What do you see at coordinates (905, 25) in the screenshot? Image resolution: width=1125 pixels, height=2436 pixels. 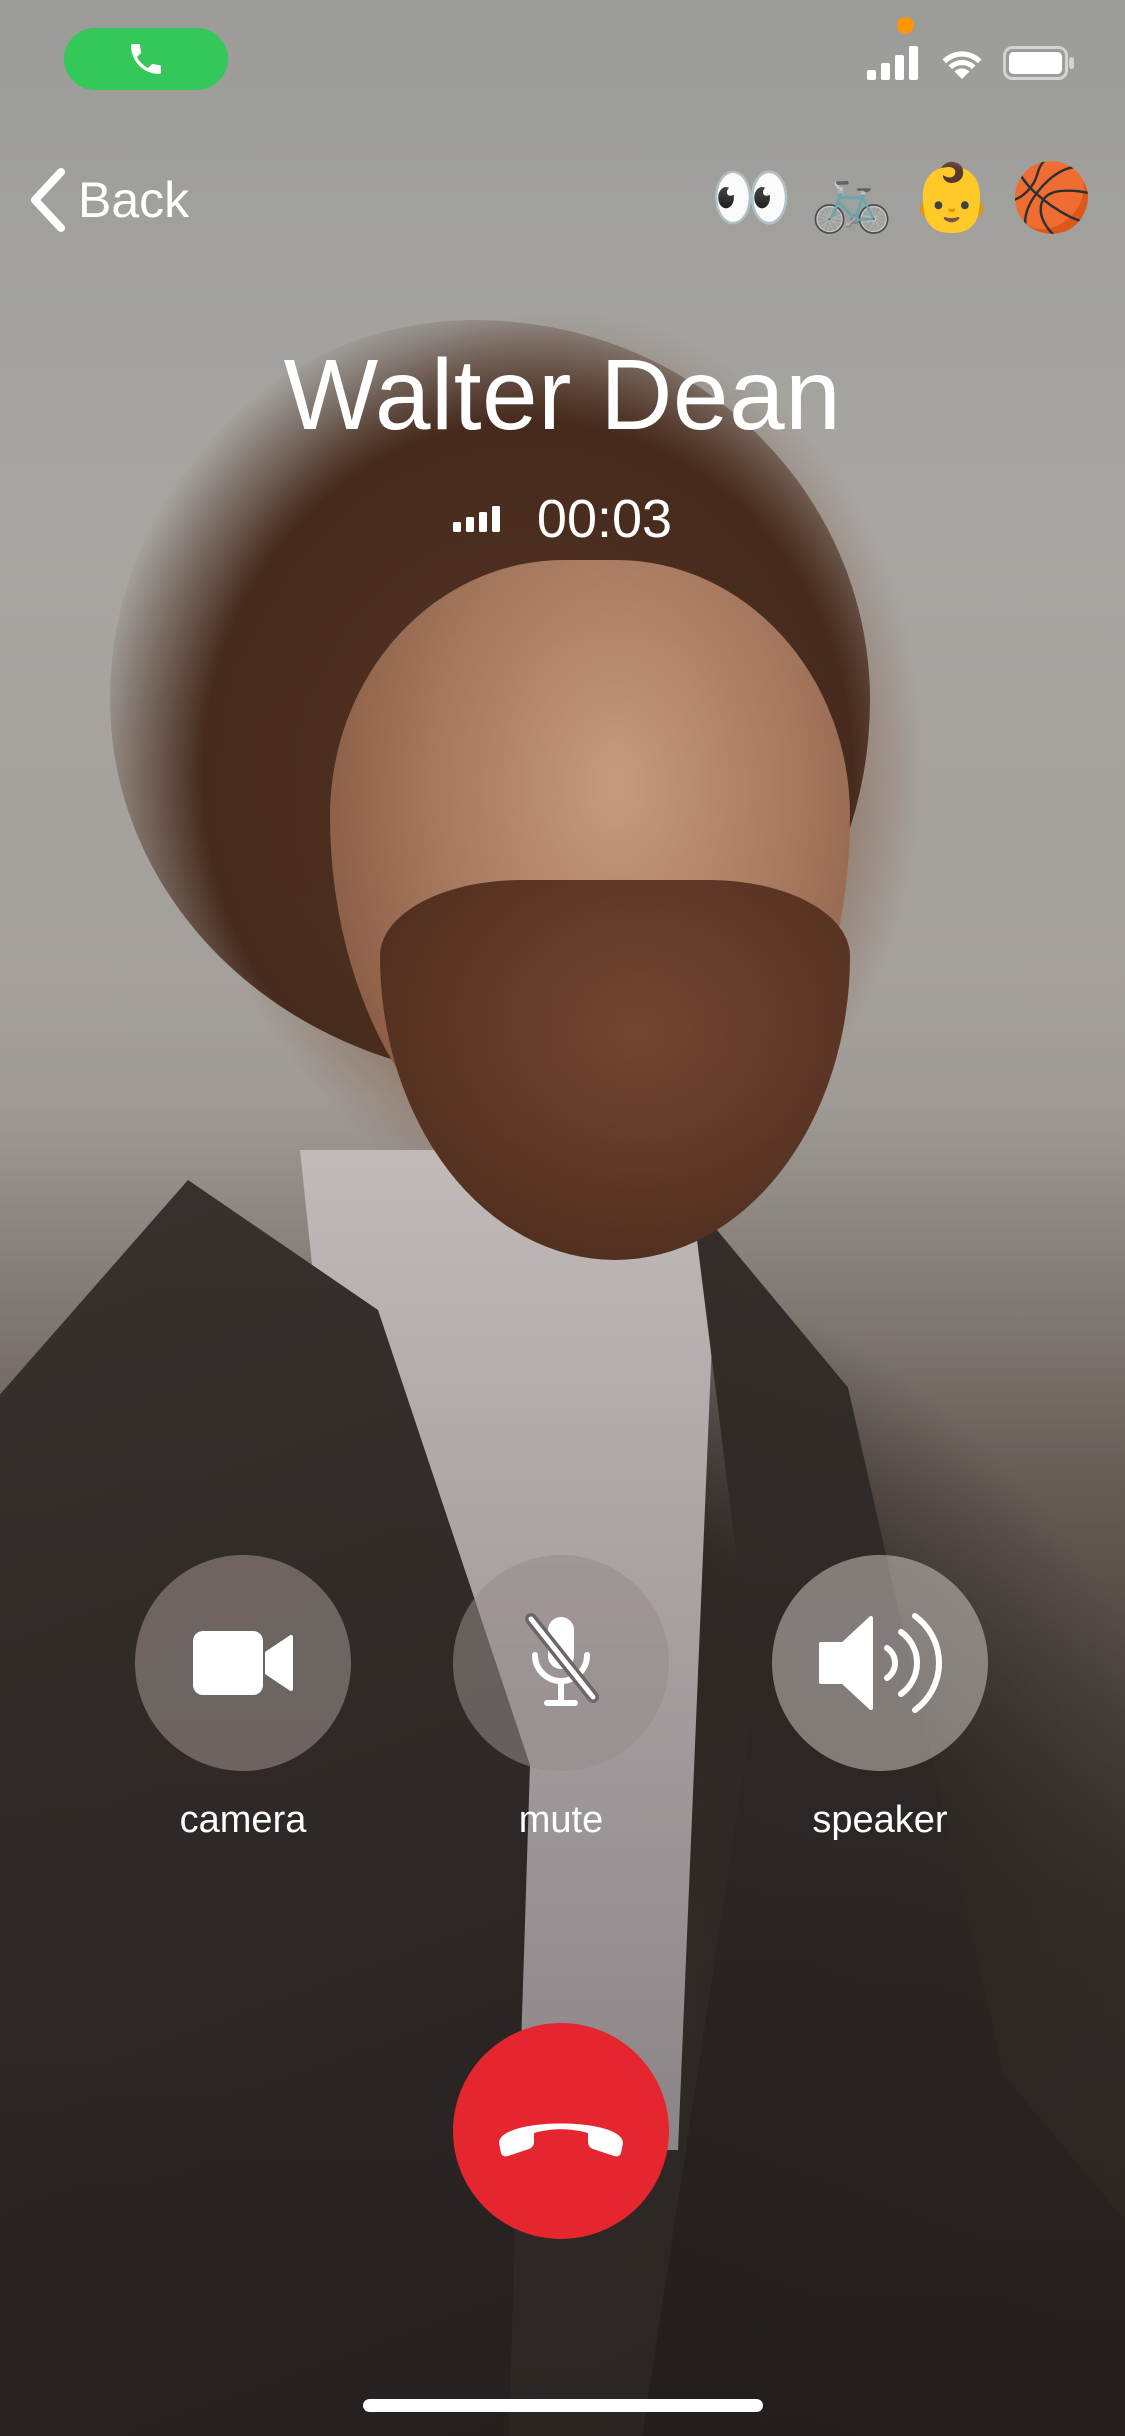 I see `microphone-in-use-indicator` at bounding box center [905, 25].